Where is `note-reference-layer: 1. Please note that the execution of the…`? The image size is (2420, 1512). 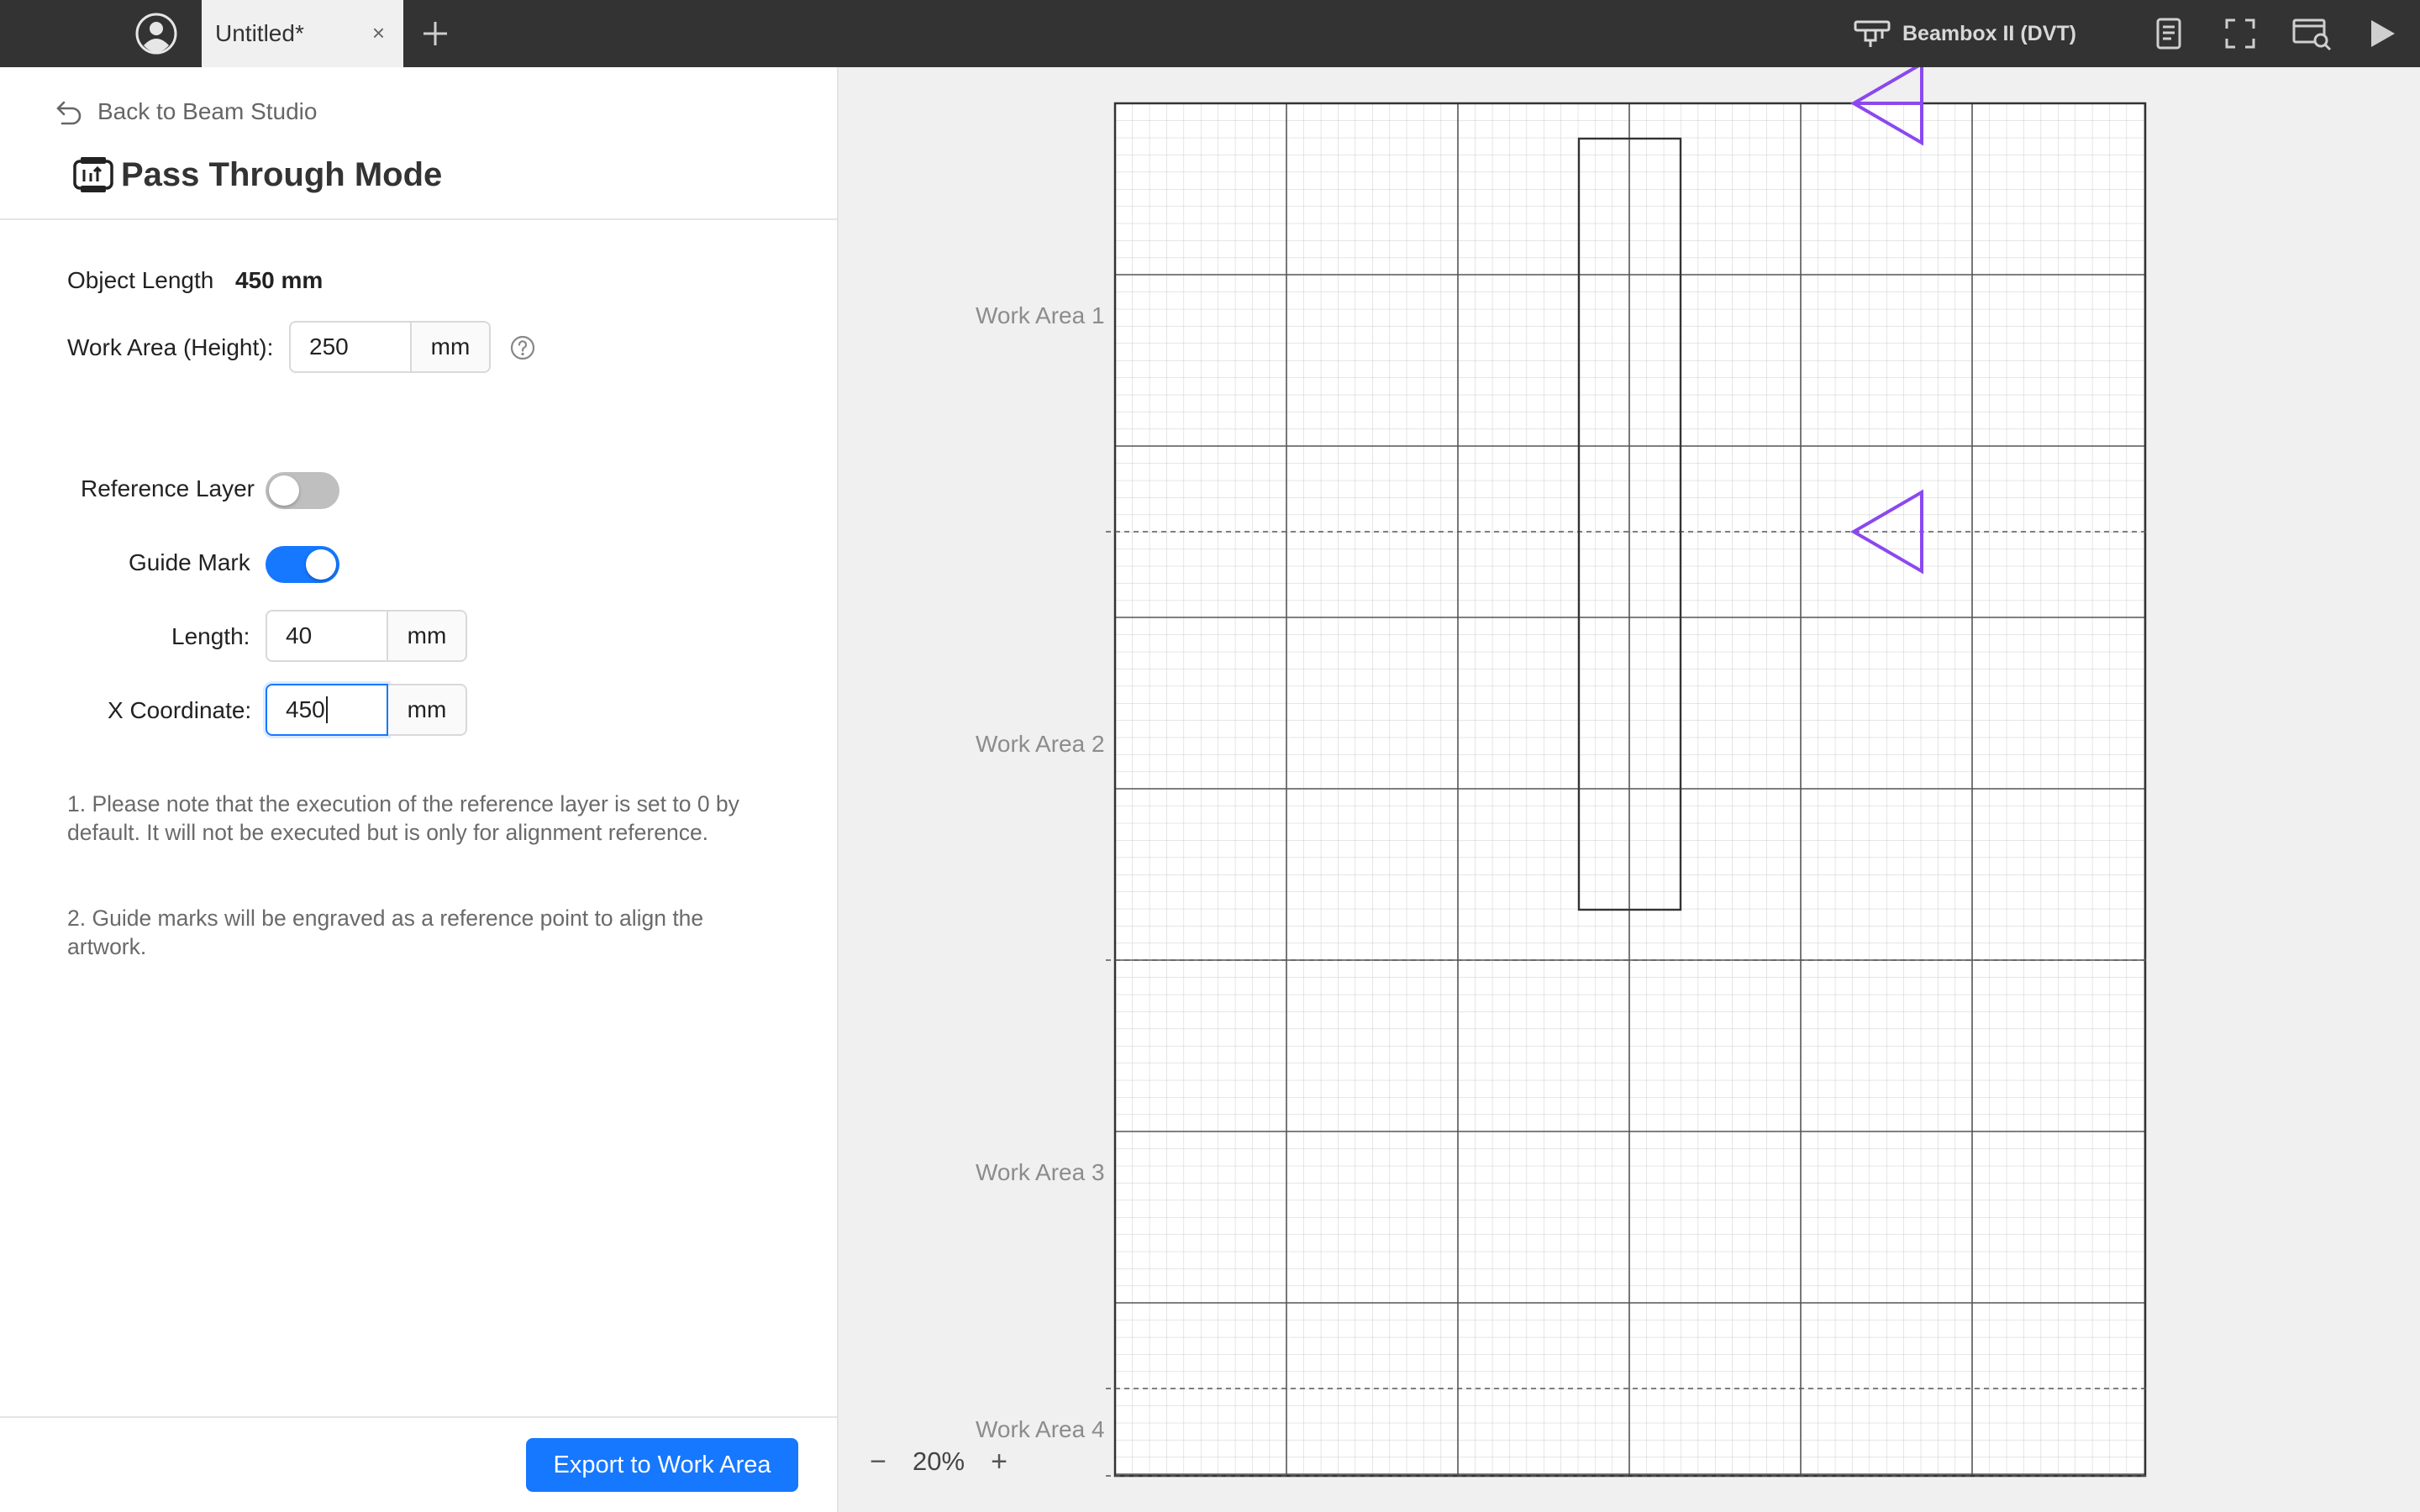
note-reference-layer: 1. Please note that the execution of the… is located at coordinates (403, 818).